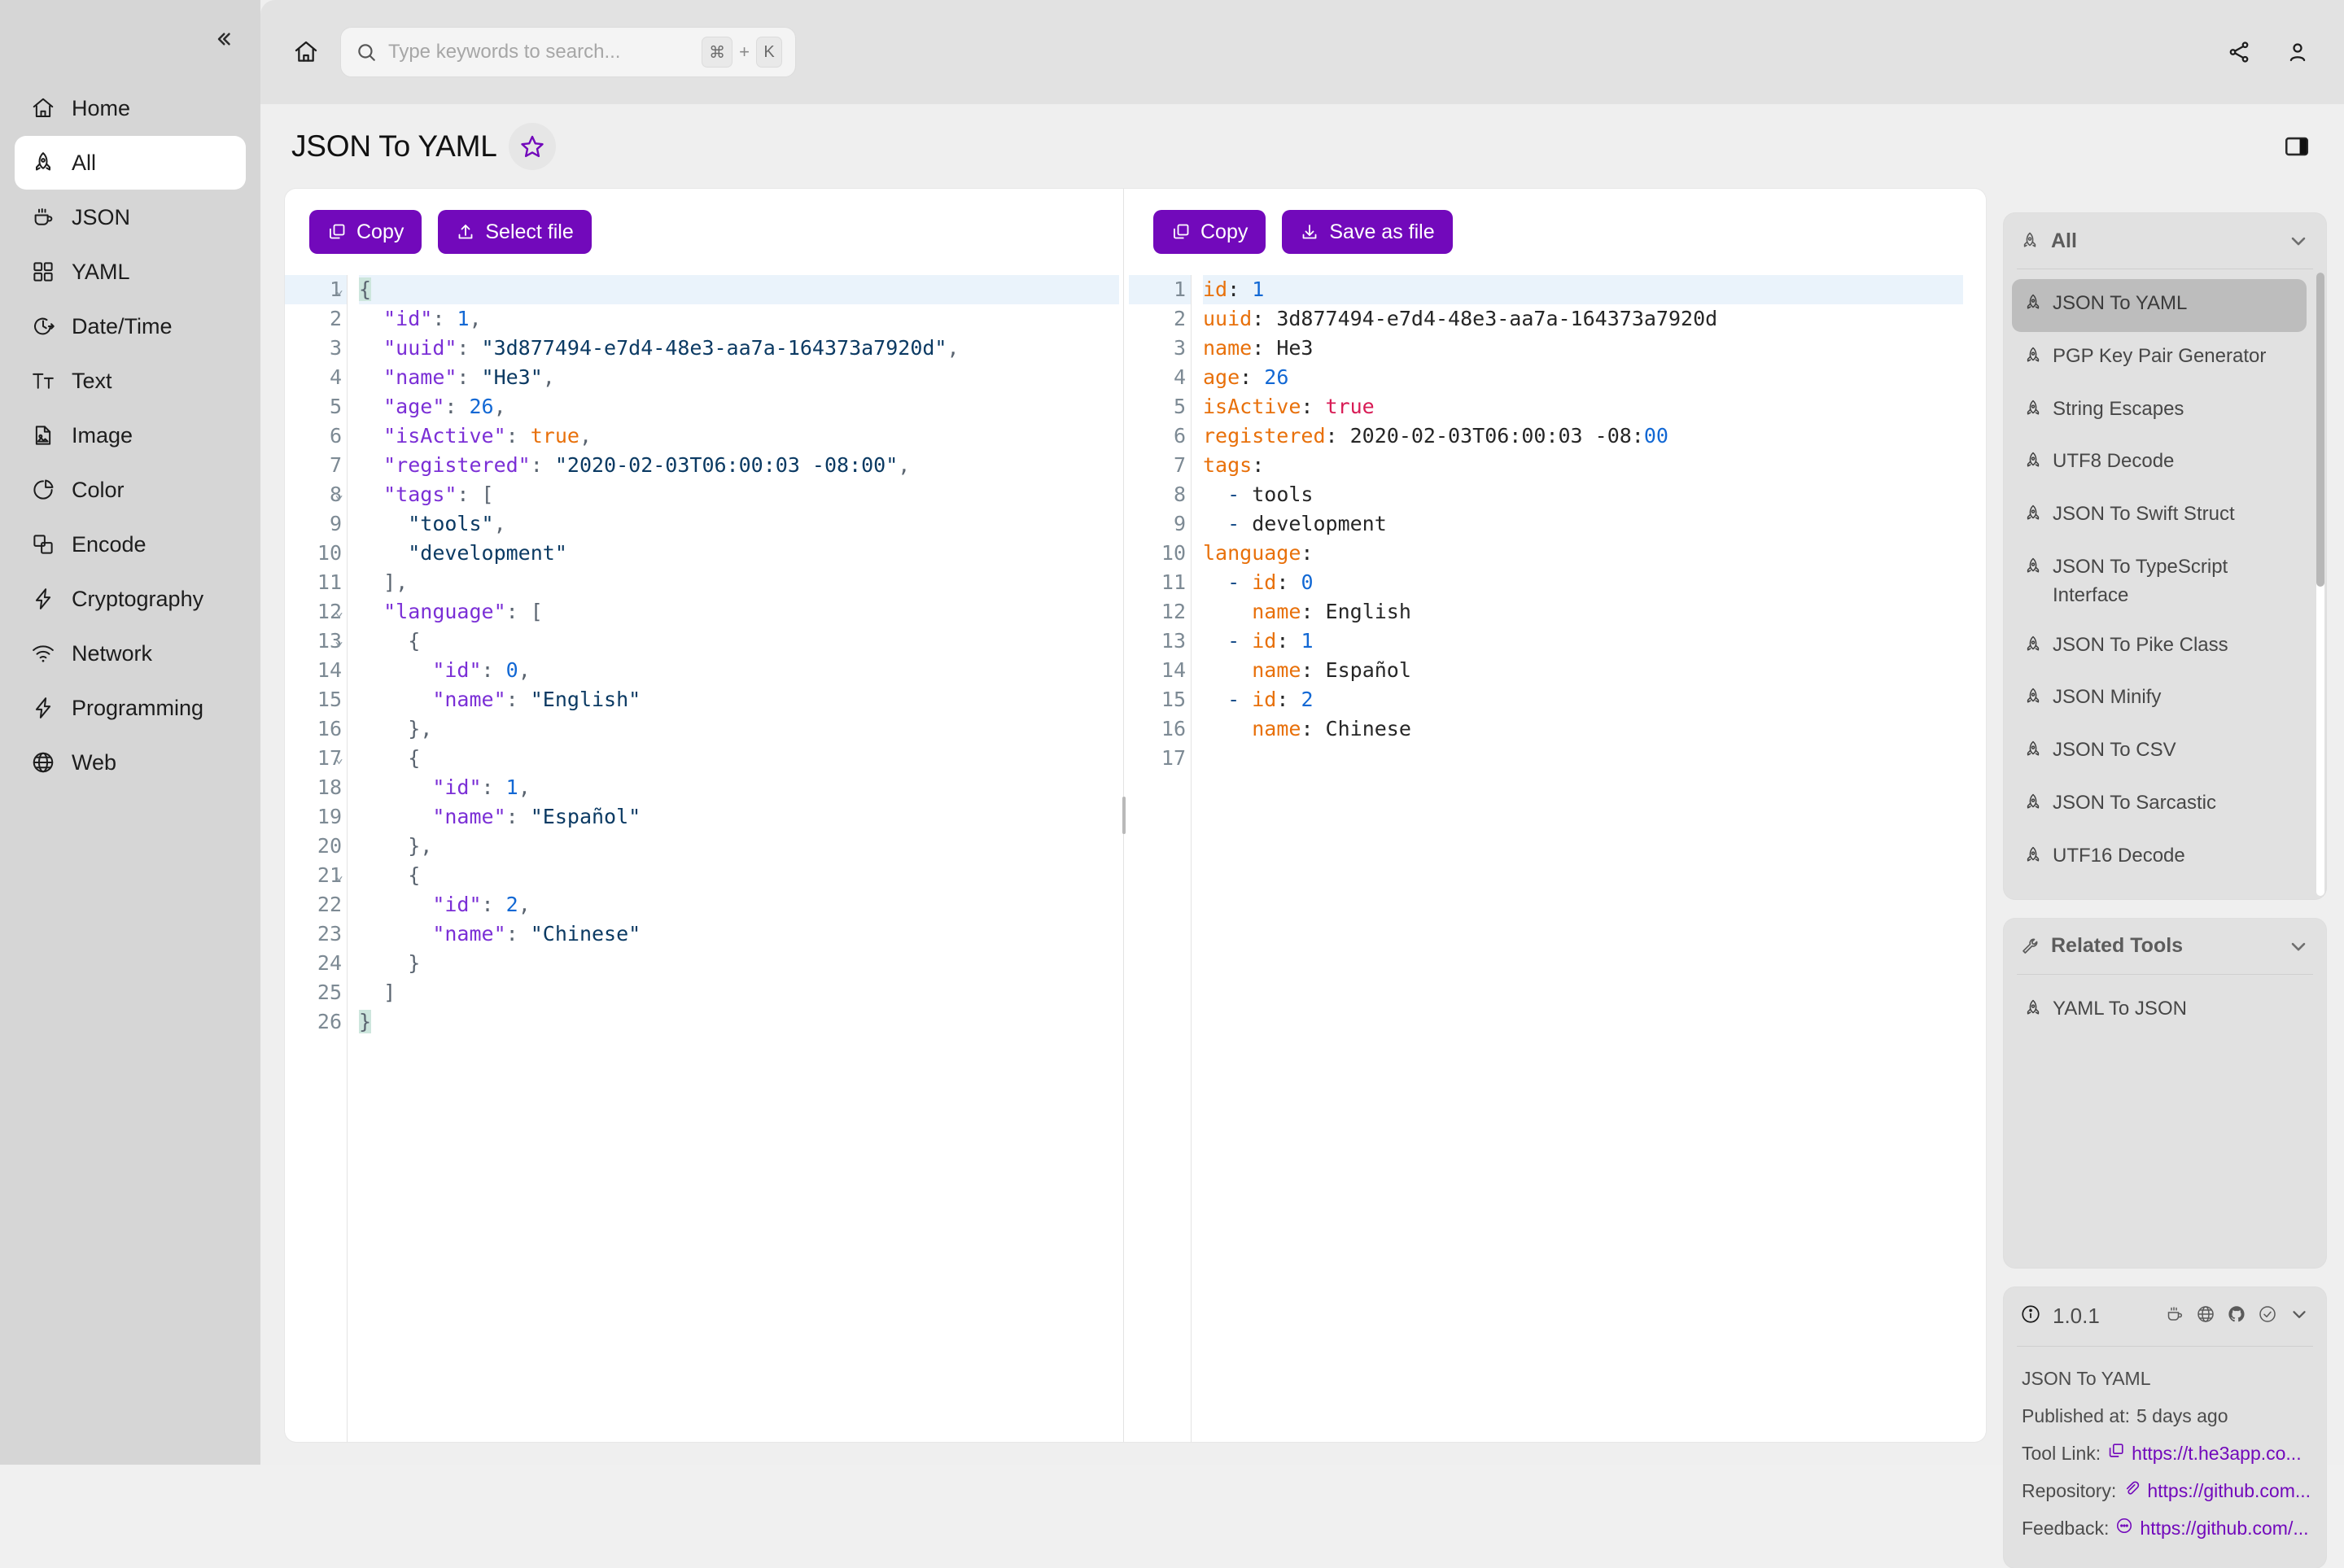  I want to click on shortcut-modifier-key: ⌘, so click(717, 52).